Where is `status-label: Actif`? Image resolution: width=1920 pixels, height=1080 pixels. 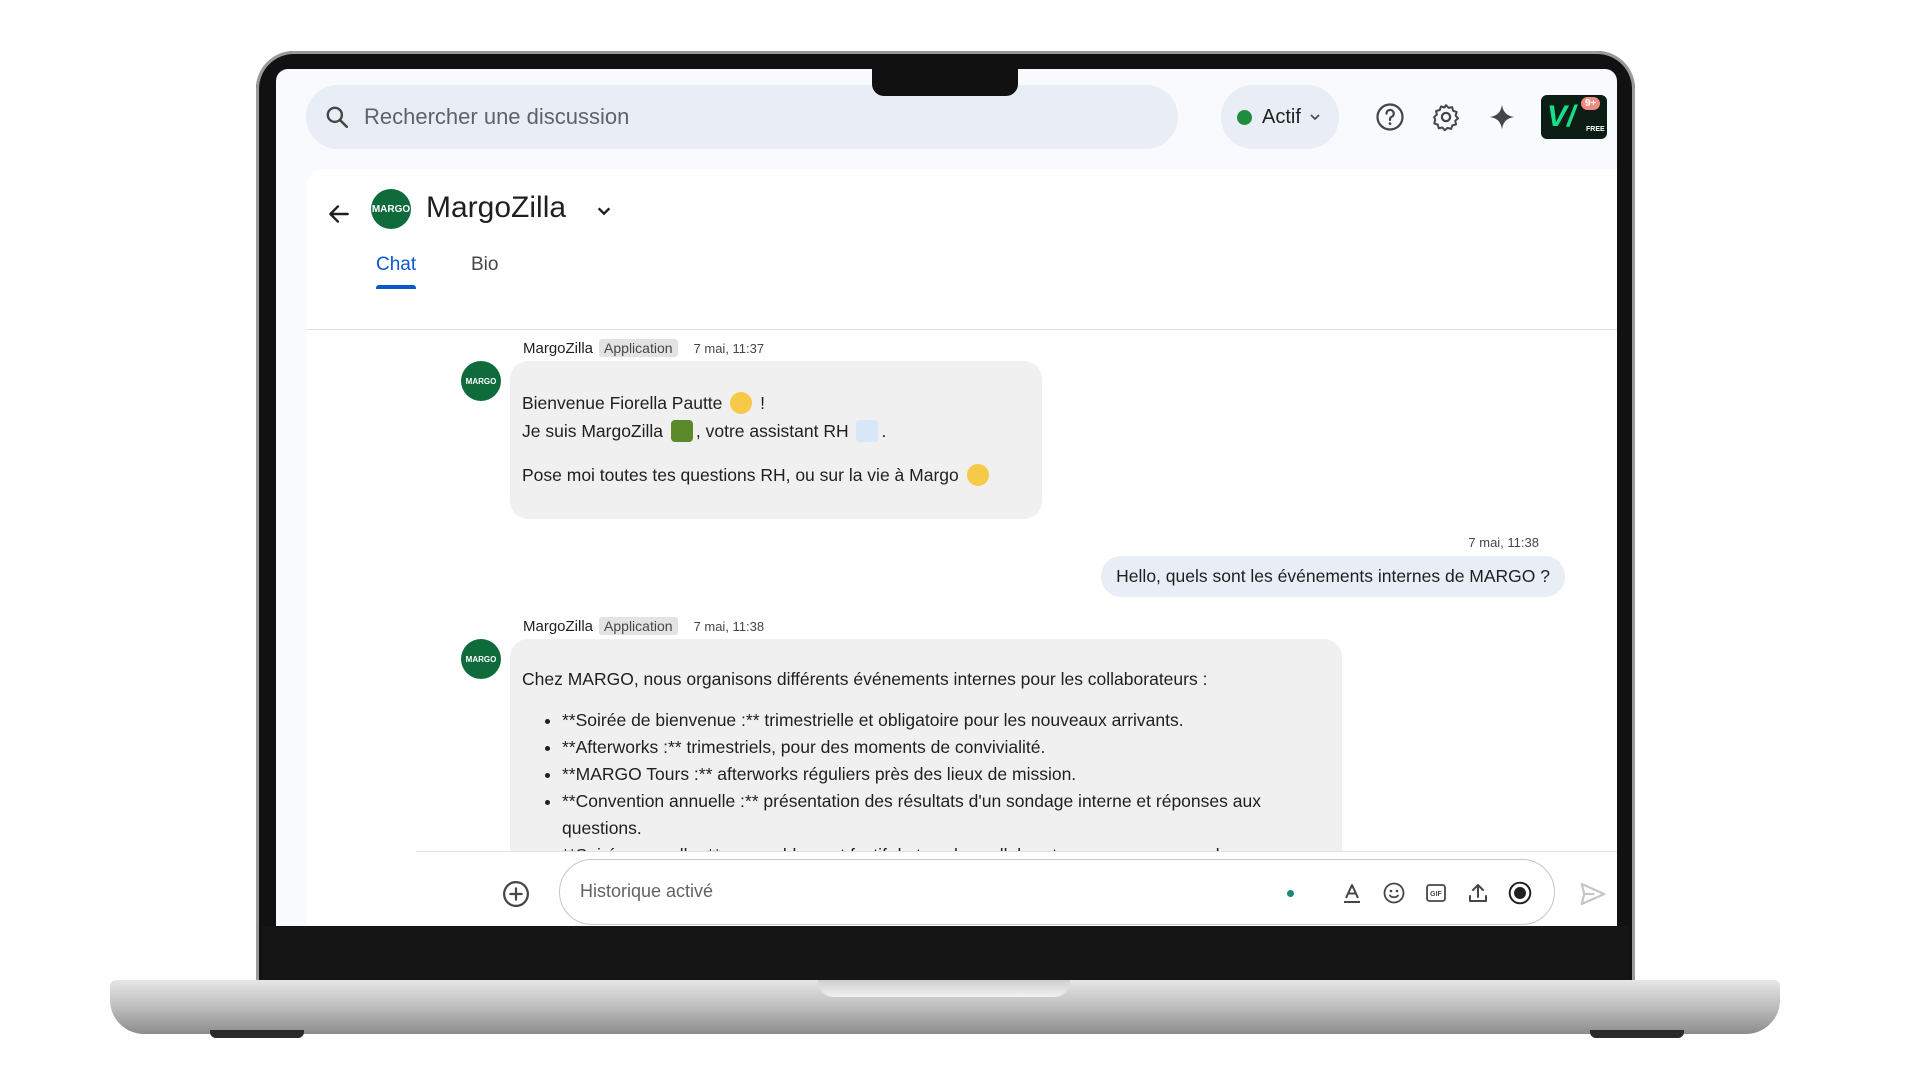 status-label: Actif is located at coordinates (1281, 116).